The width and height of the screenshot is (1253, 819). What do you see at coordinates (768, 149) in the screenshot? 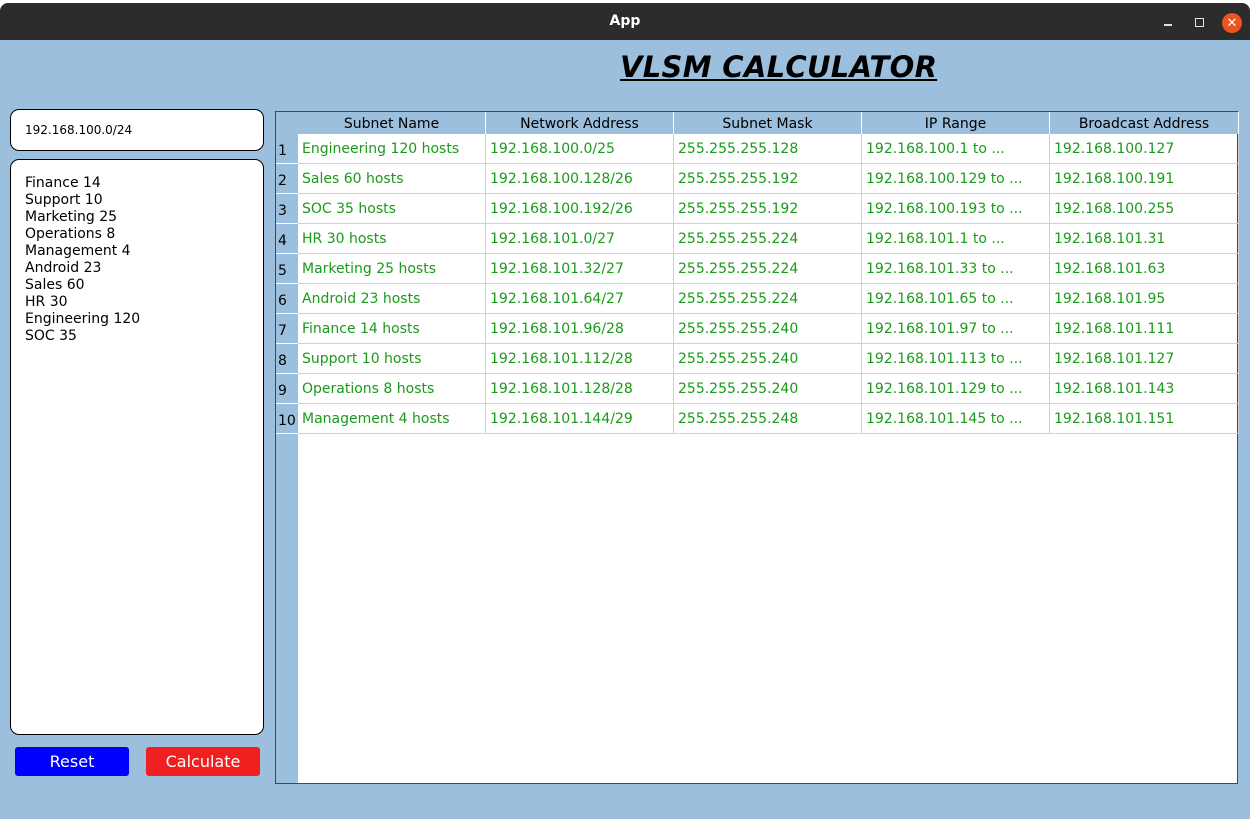
I see `cell-subnet-mask: 255.255.255.128` at bounding box center [768, 149].